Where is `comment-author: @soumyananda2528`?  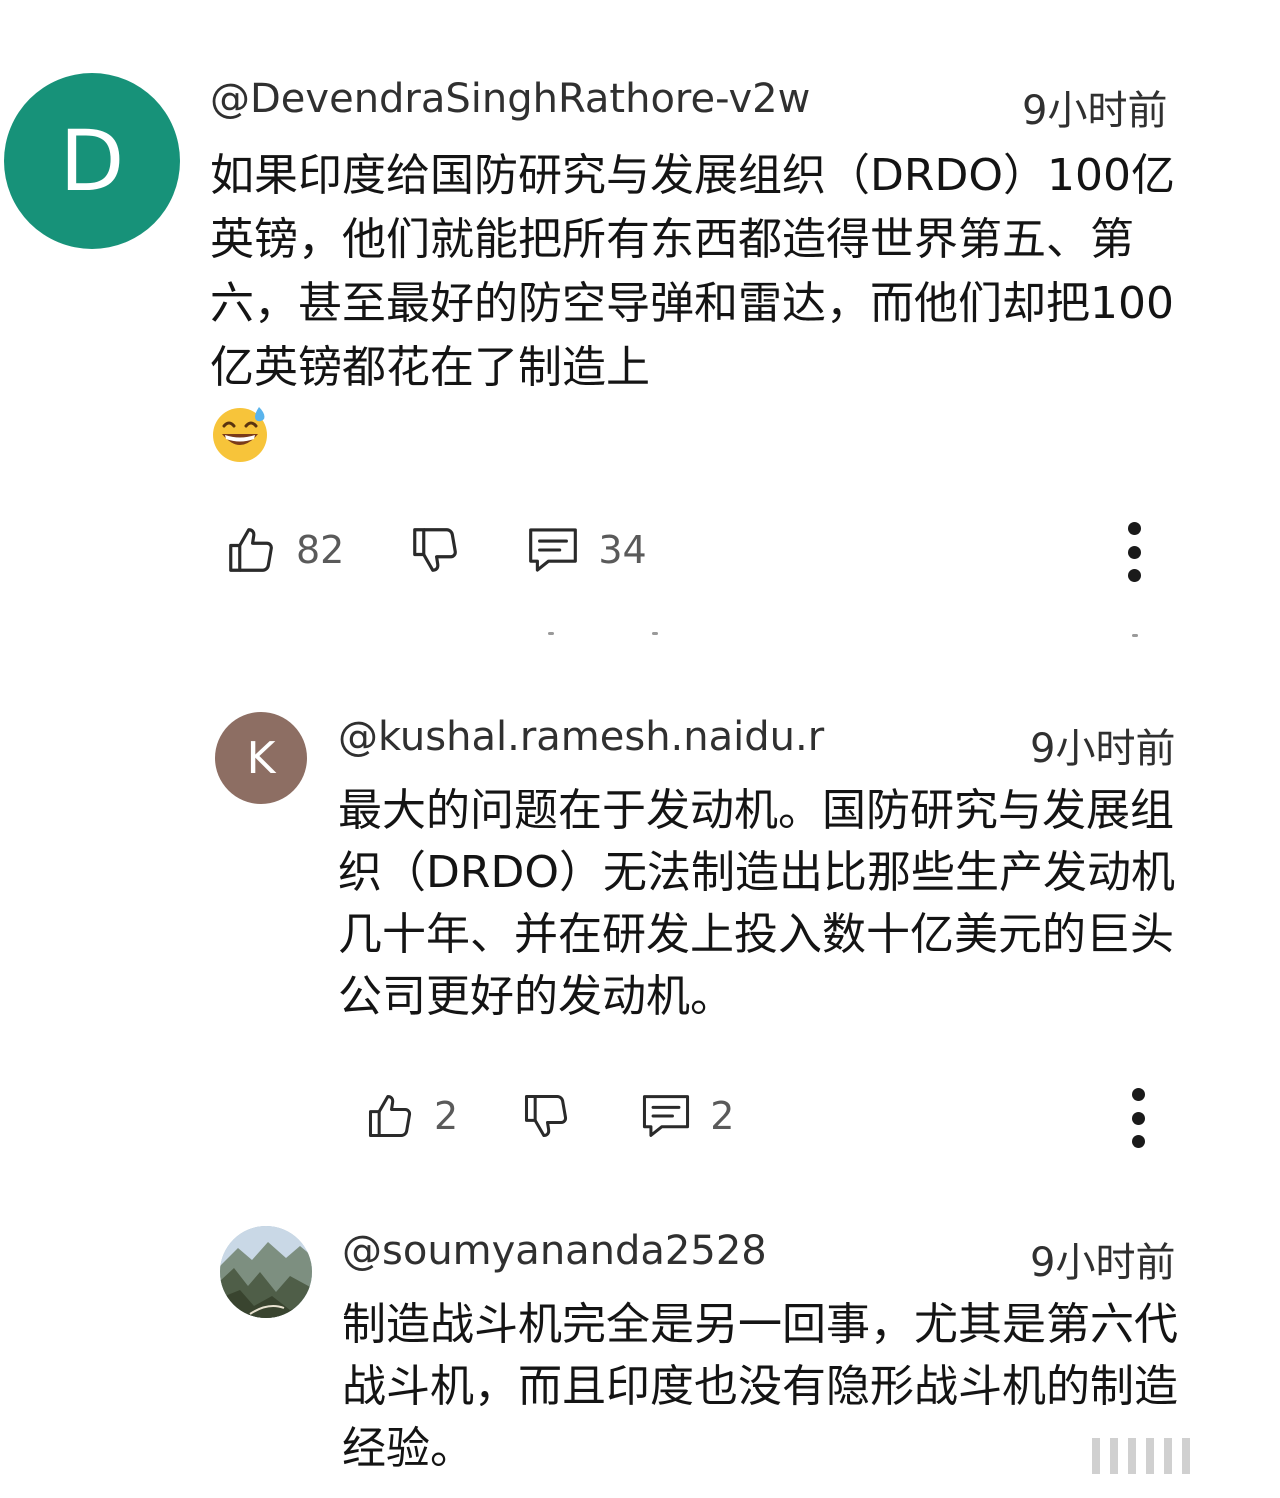 comment-author: @soumyananda2528 is located at coordinates (554, 1251).